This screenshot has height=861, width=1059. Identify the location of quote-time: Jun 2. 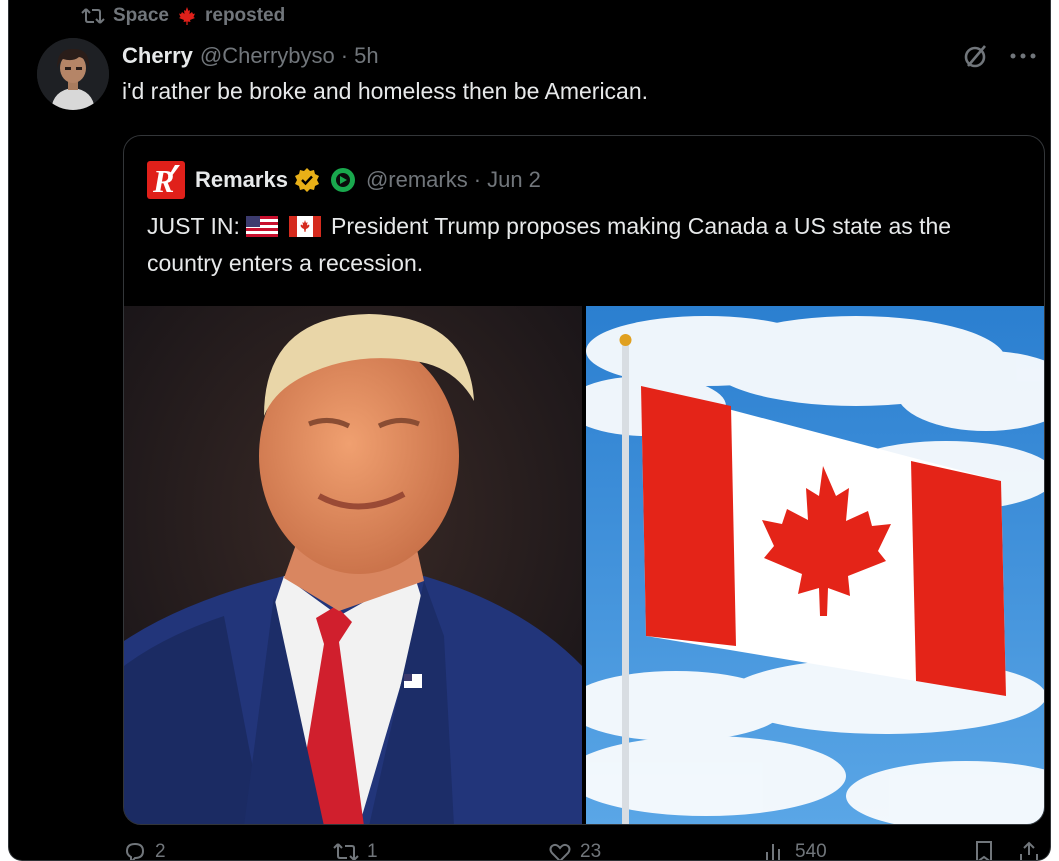
(514, 180).